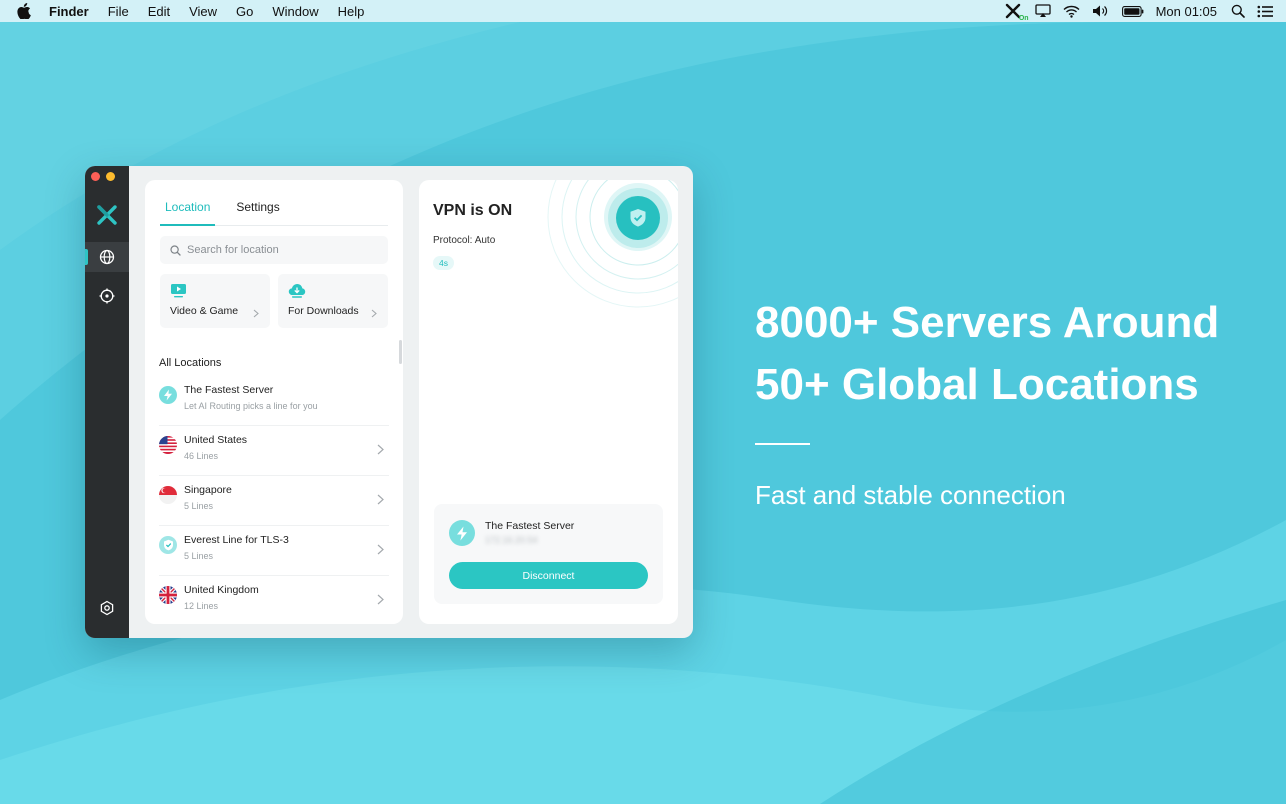 The image size is (1286, 804). Describe the element at coordinates (1186, 11) in the screenshot. I see `menubar-clock: Mon 01:05` at that location.